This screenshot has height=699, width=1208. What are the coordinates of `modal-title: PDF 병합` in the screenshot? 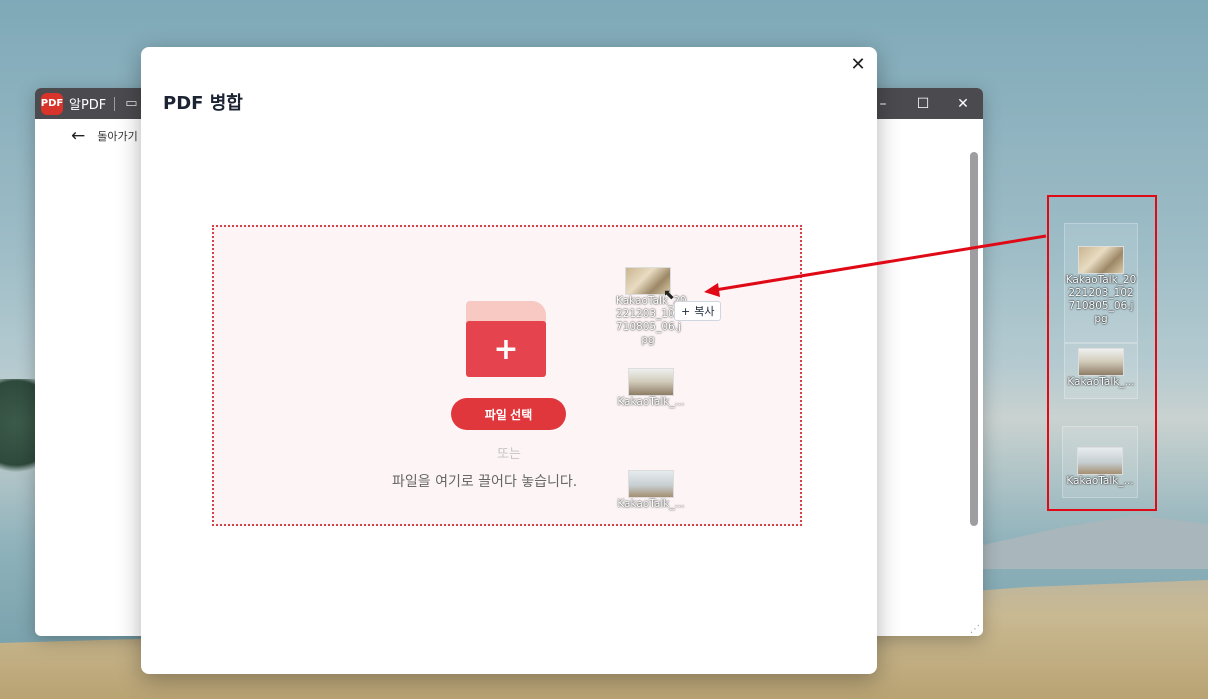 It's located at (203, 103).